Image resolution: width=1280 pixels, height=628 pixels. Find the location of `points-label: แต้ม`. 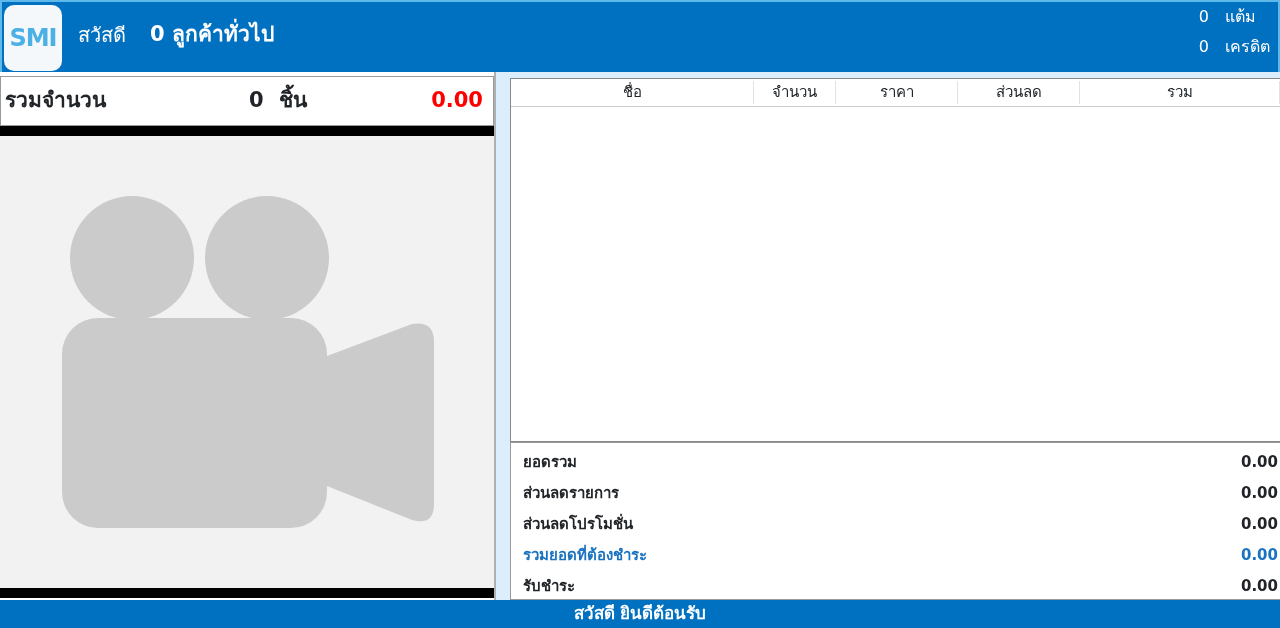

points-label: แต้ม is located at coordinates (1240, 17).